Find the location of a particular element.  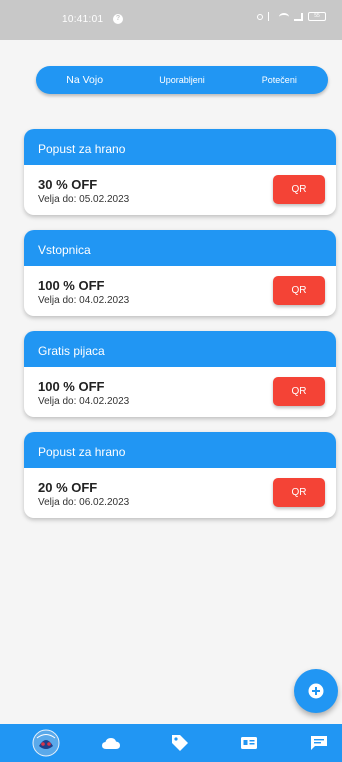

status-bar: 10:41:01 ? 55 is located at coordinates (171, 20).